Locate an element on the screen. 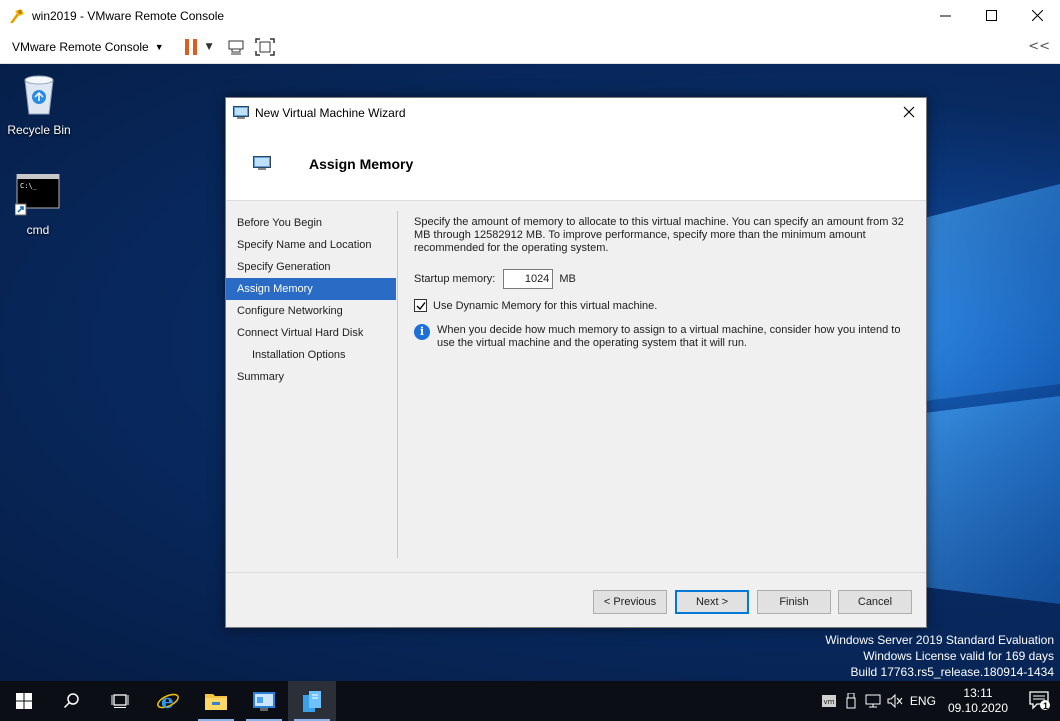 The width and height of the screenshot is (1060, 721). wizard-step-specify-name: Specify Name and Location is located at coordinates (311, 245).